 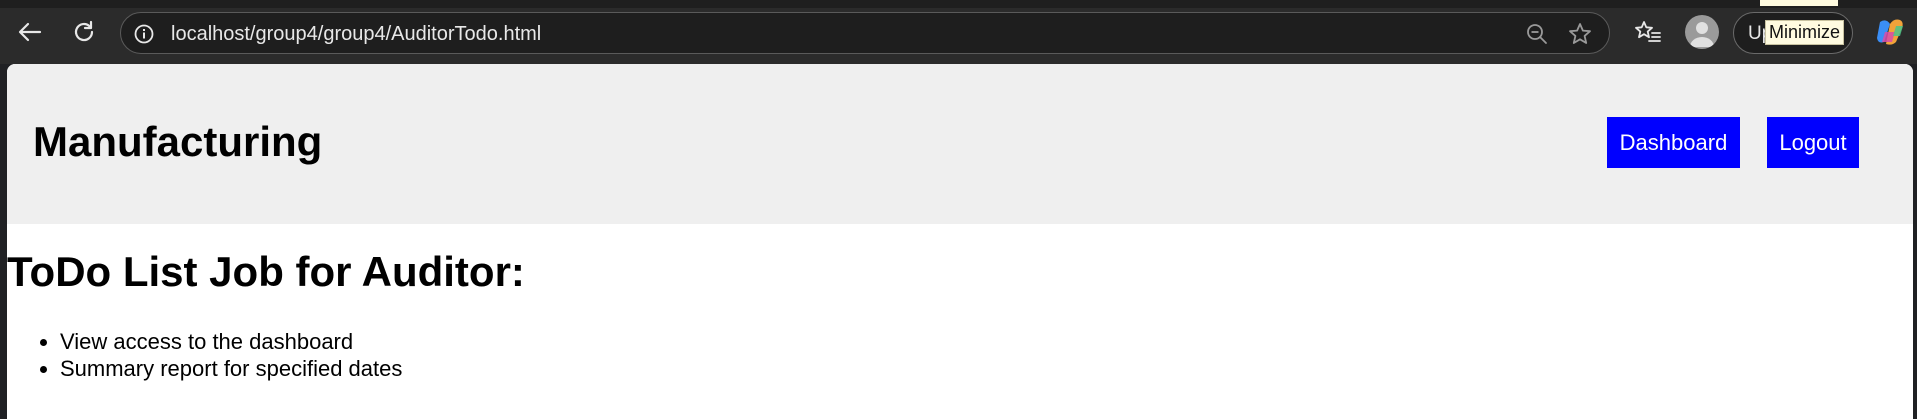 I want to click on tab-strip-highlight, so click(x=1799, y=3).